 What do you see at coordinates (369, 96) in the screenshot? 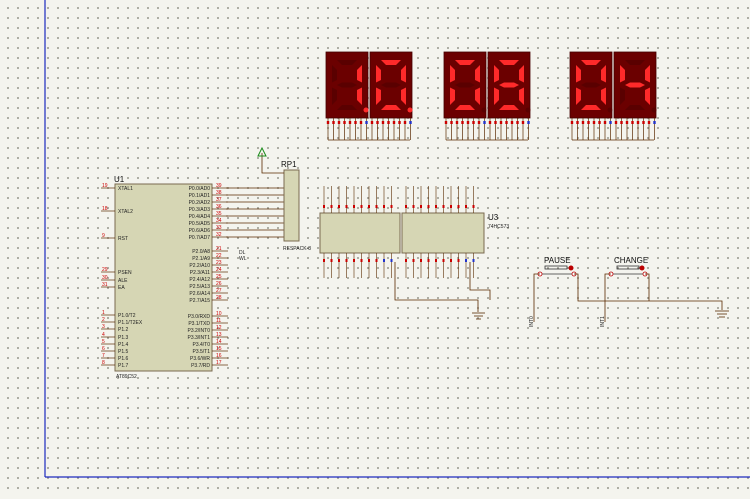
I see `seven-segment-display-left` at bounding box center [369, 96].